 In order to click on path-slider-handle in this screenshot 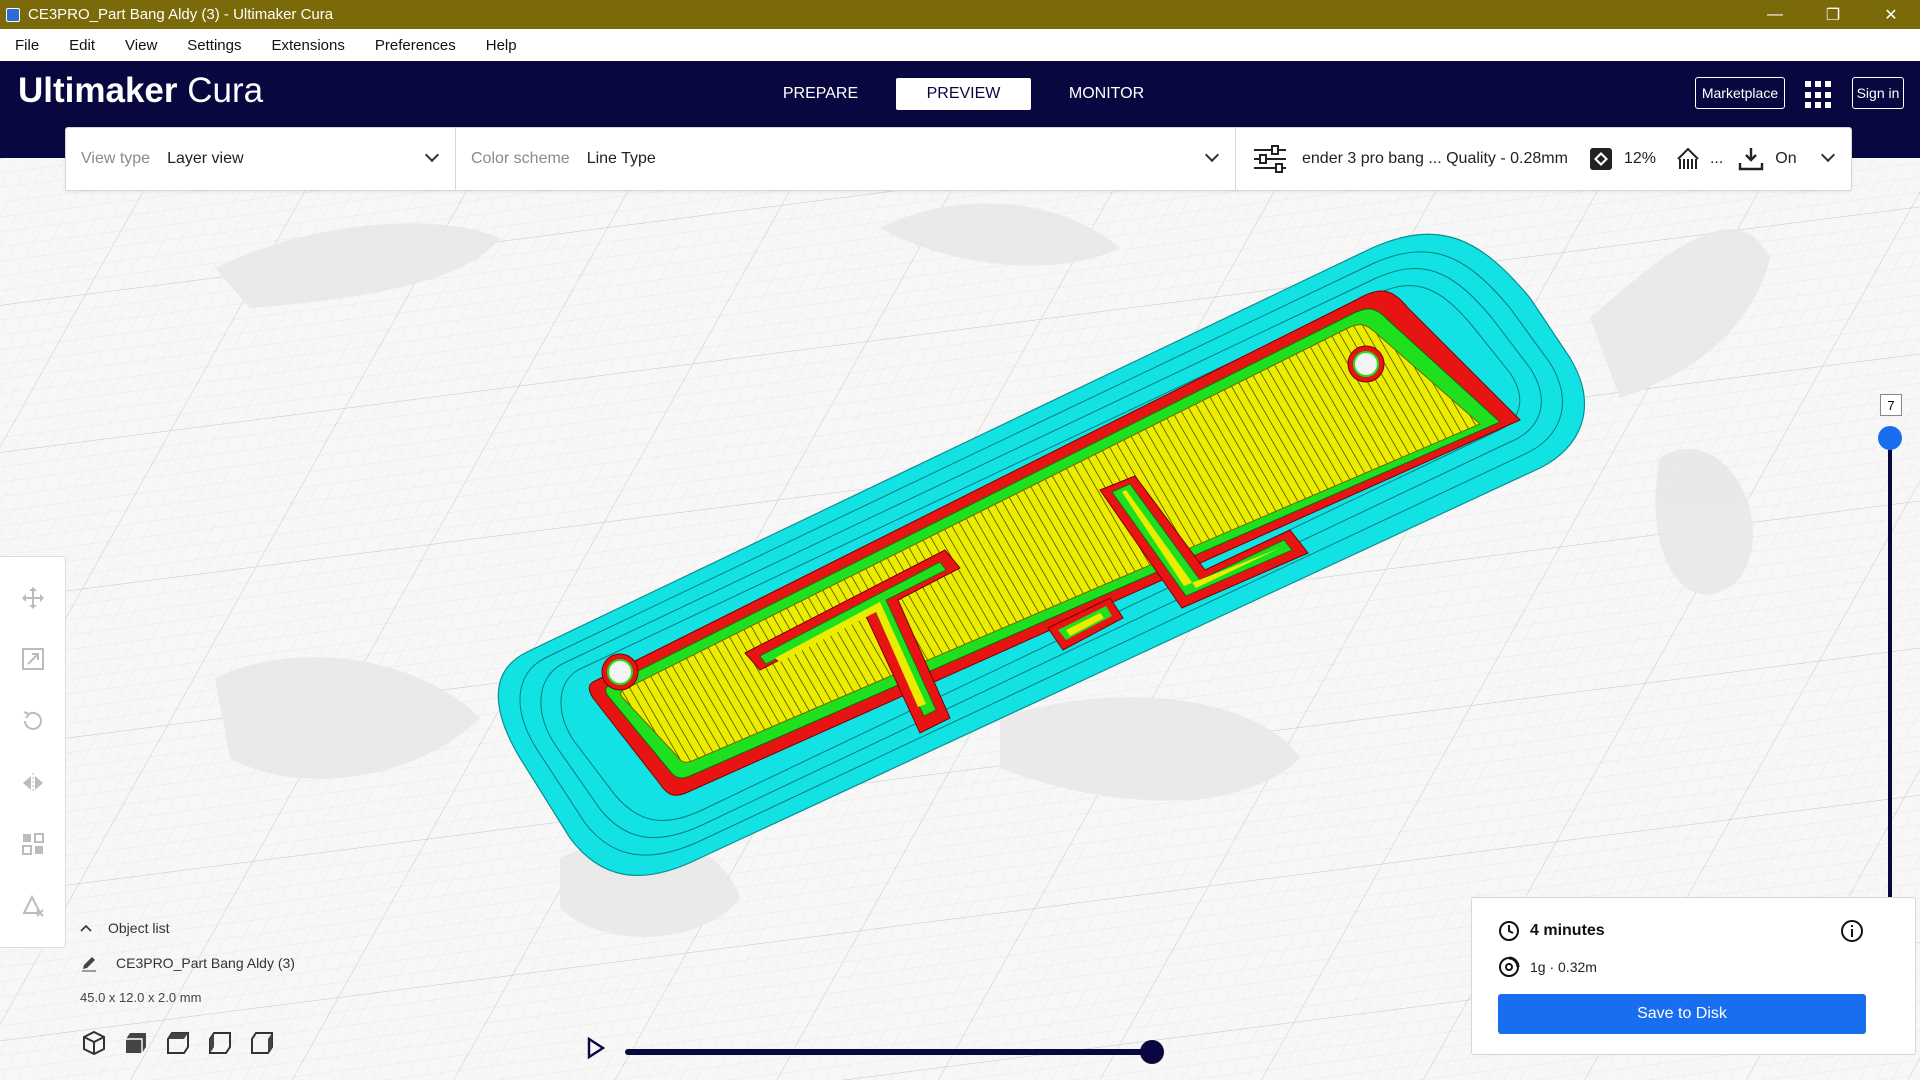, I will do `click(1152, 1052)`.